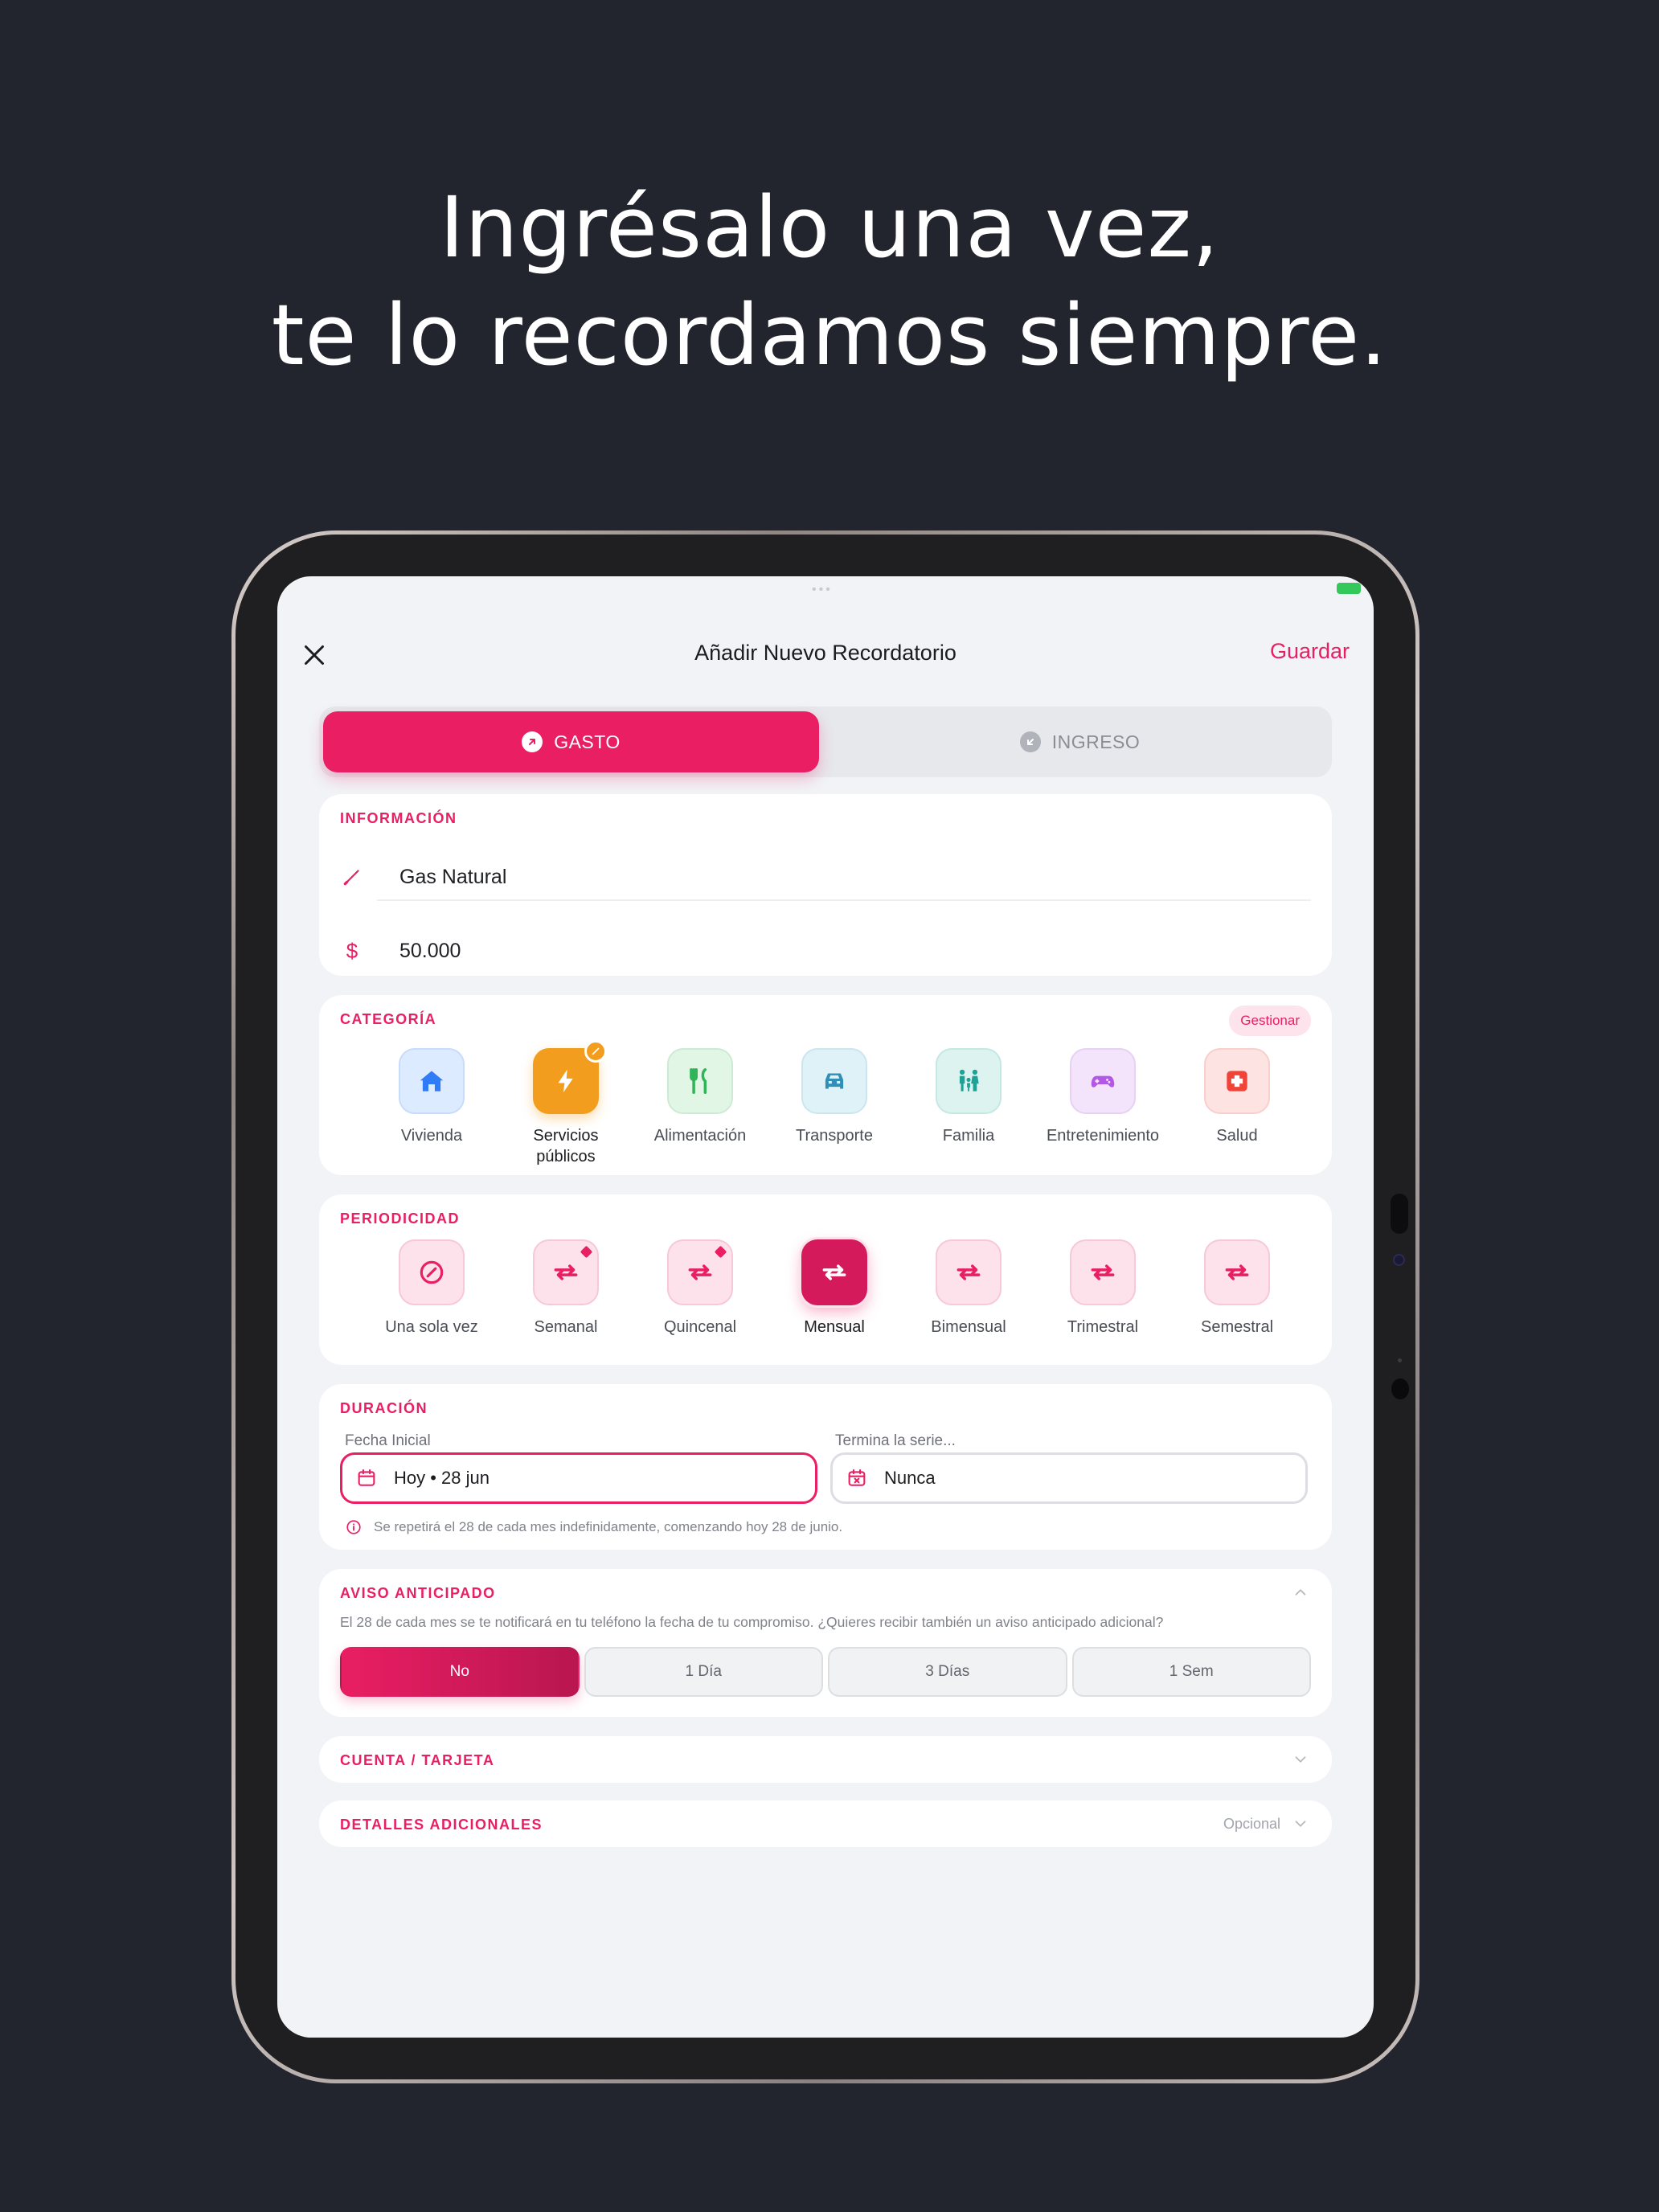 This screenshot has height=2212, width=1659. I want to click on period-bimensual: Bimensual, so click(969, 1288).